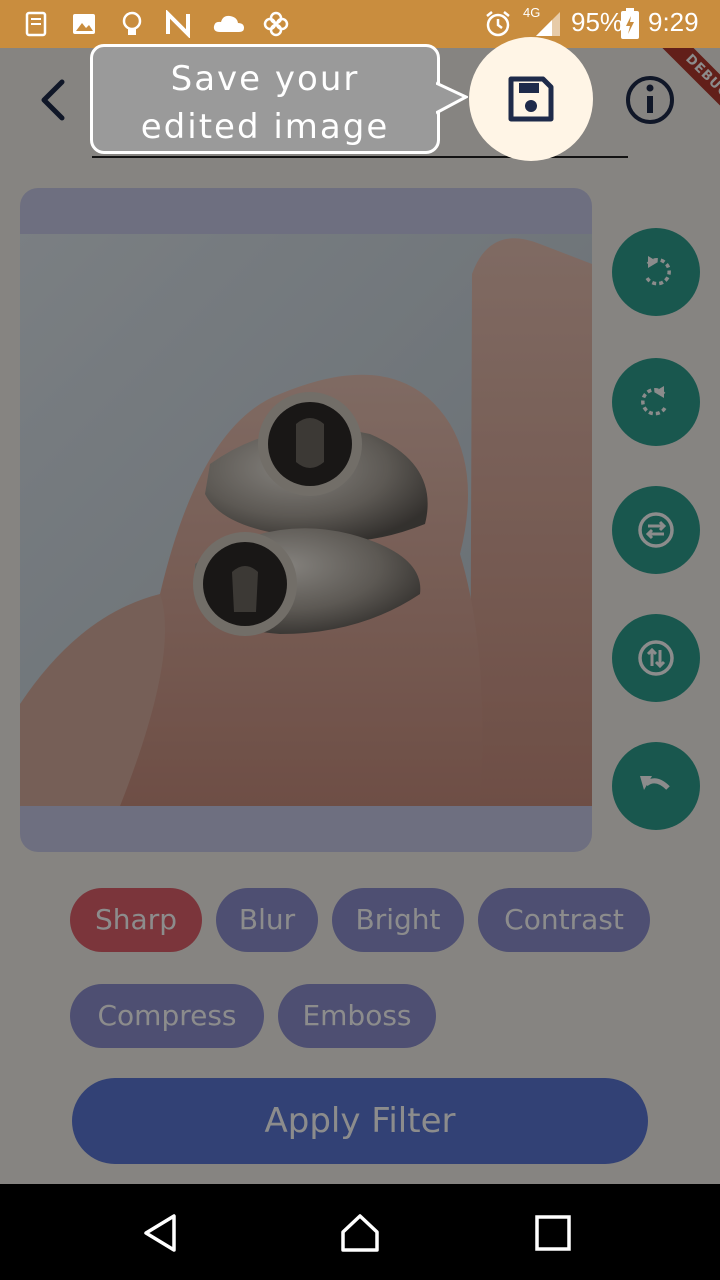 This screenshot has height=1280, width=720. I want to click on flip-vertical-button, so click(656, 658).